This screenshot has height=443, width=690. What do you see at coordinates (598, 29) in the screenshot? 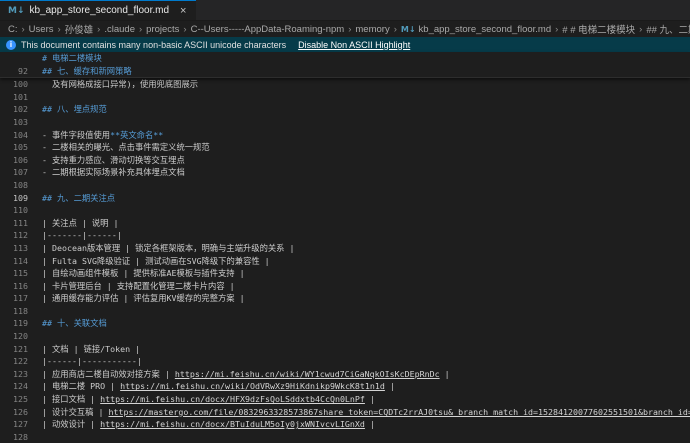
I see `breadcrumb-symbol: # # 电梯二楼模块` at bounding box center [598, 29].